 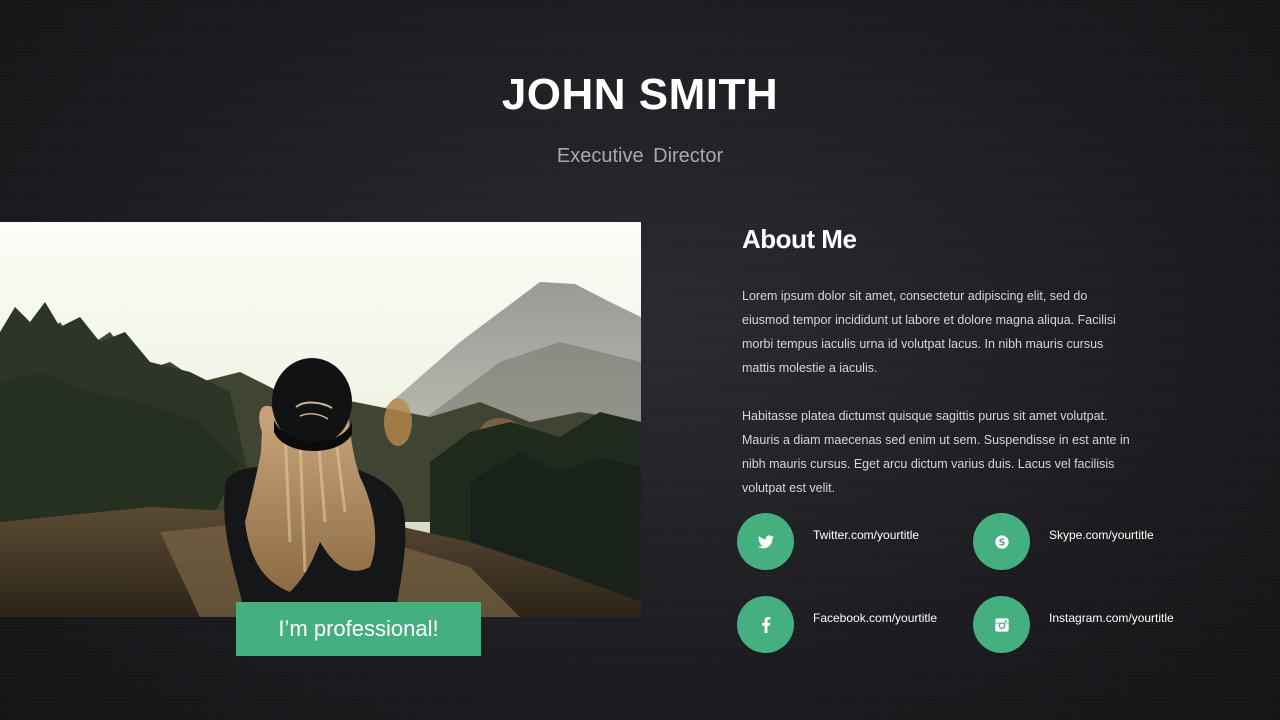 I want to click on skype-icon: S, so click(x=1001, y=541).